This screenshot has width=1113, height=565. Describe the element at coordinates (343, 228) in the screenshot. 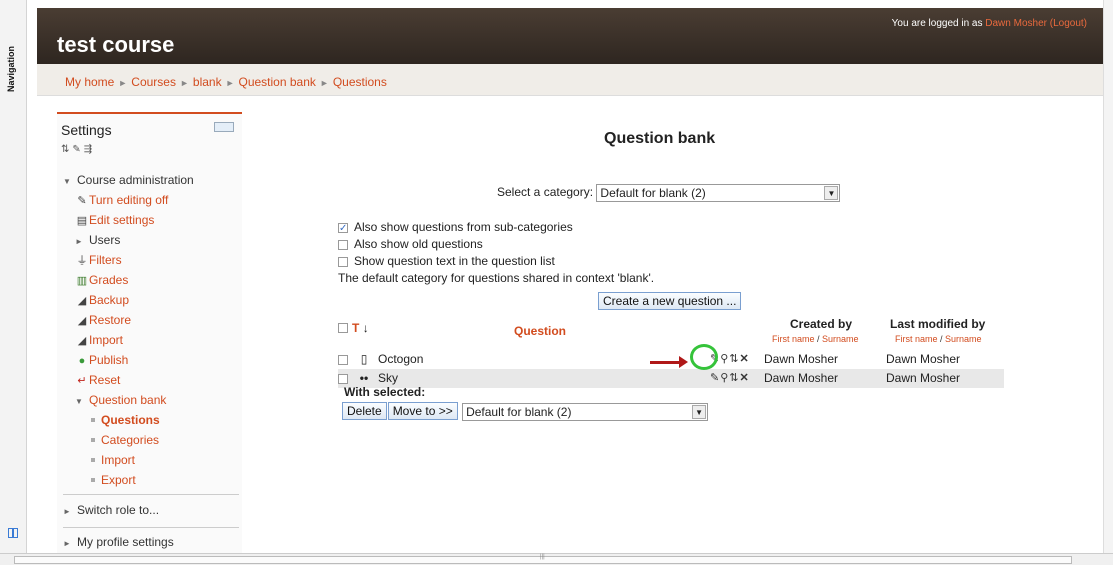

I see `subcategories-checkbox` at that location.